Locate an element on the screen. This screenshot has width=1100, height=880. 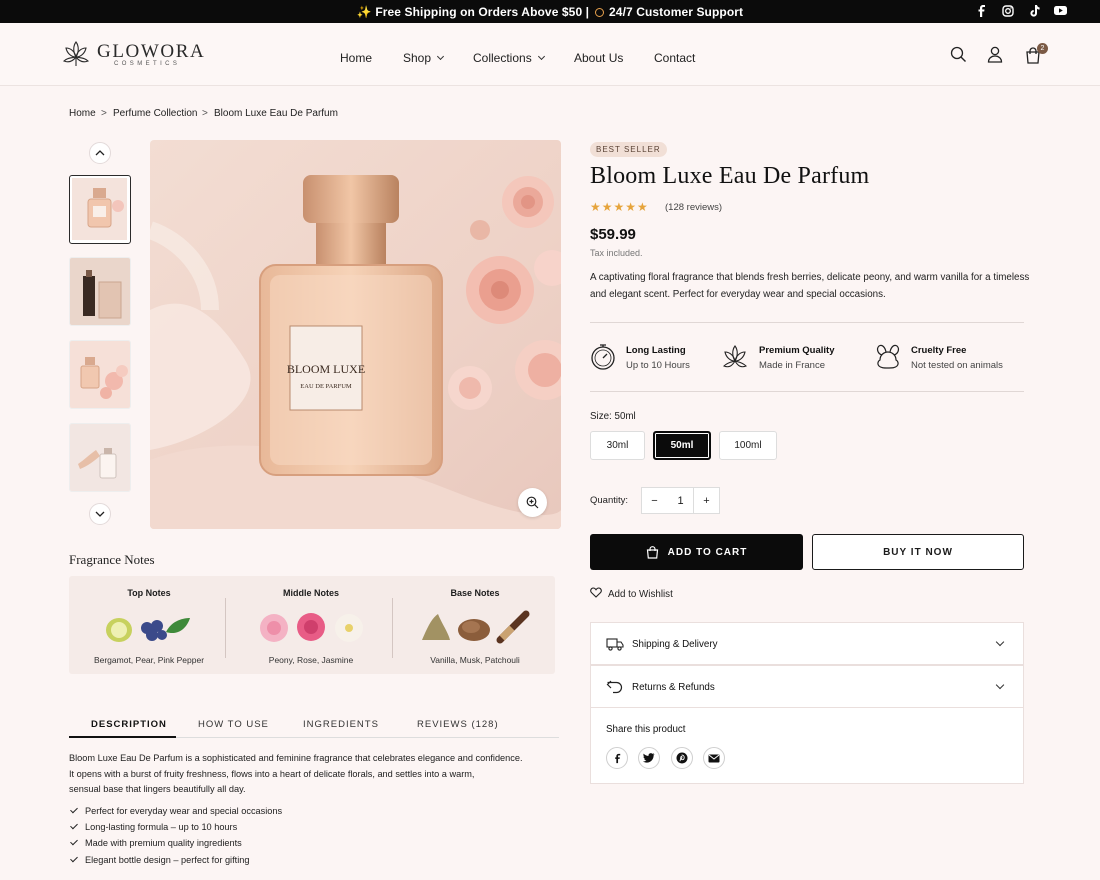
lotus-logo-icon is located at coordinates (76, 55).